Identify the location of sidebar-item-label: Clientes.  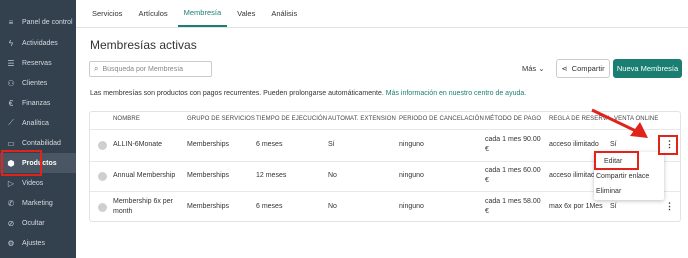
(35, 83).